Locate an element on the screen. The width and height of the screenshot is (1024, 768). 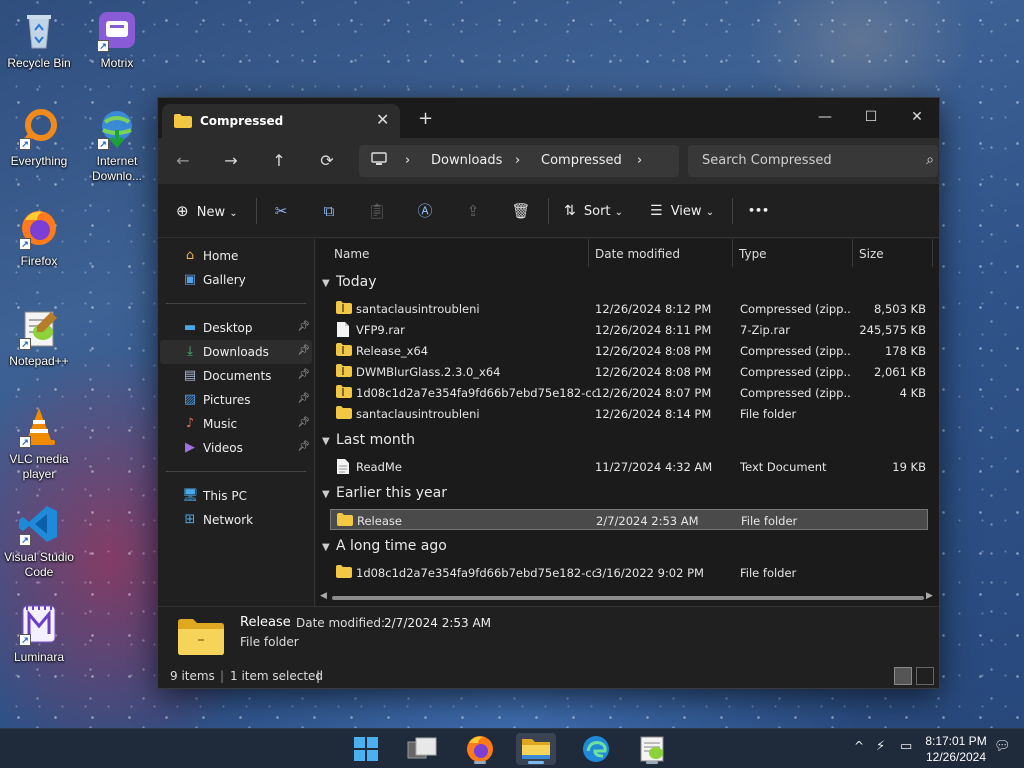
desktop-icon-motrix: ↗ Motrix is located at coordinates (117, 39).